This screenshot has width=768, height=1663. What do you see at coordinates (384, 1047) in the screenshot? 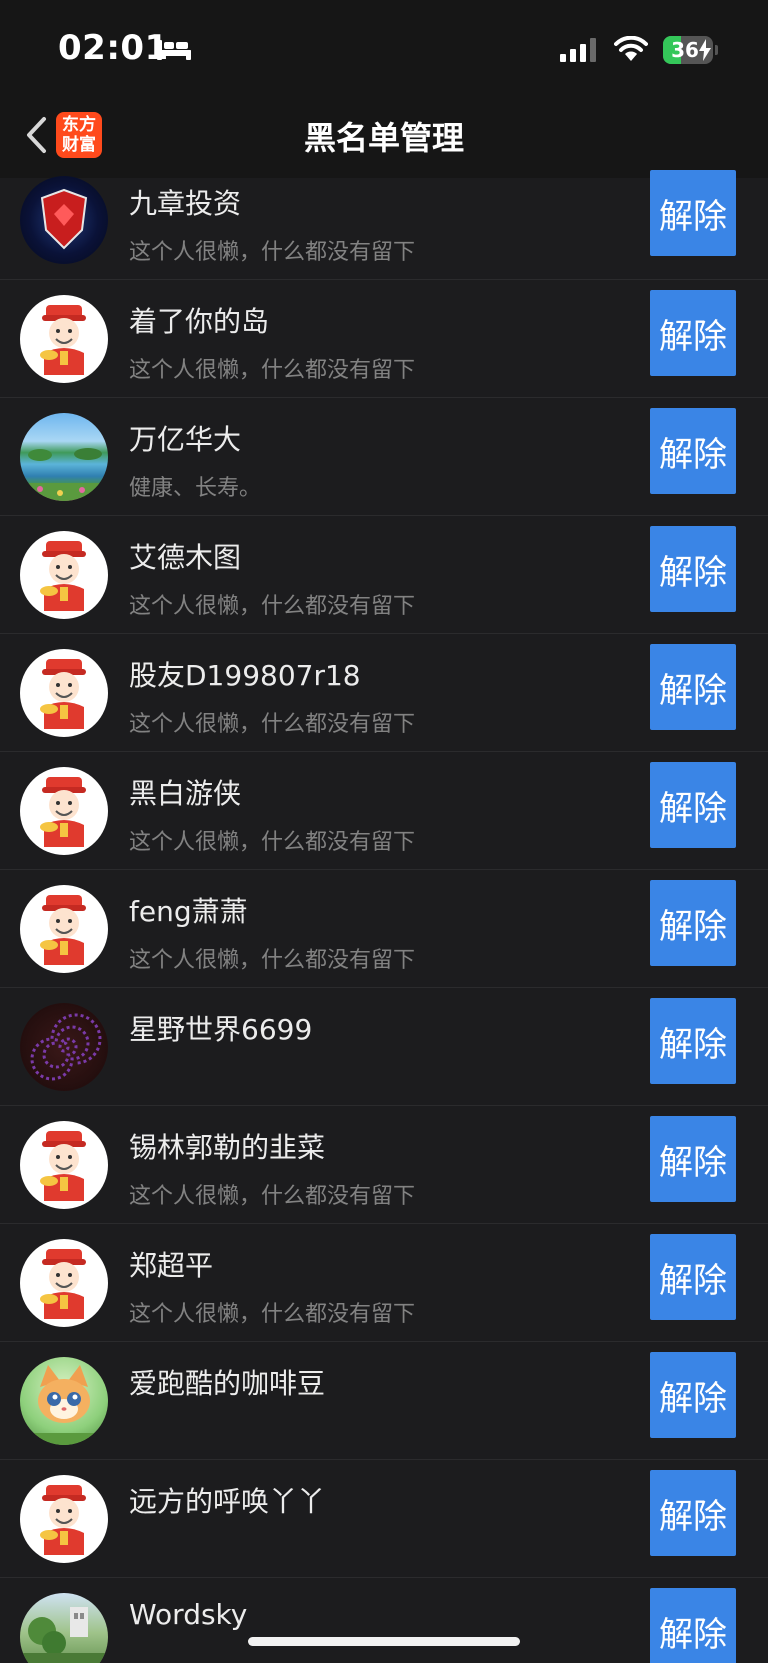
I see `blocked-user-row: 星野世界6699 解除` at bounding box center [384, 1047].